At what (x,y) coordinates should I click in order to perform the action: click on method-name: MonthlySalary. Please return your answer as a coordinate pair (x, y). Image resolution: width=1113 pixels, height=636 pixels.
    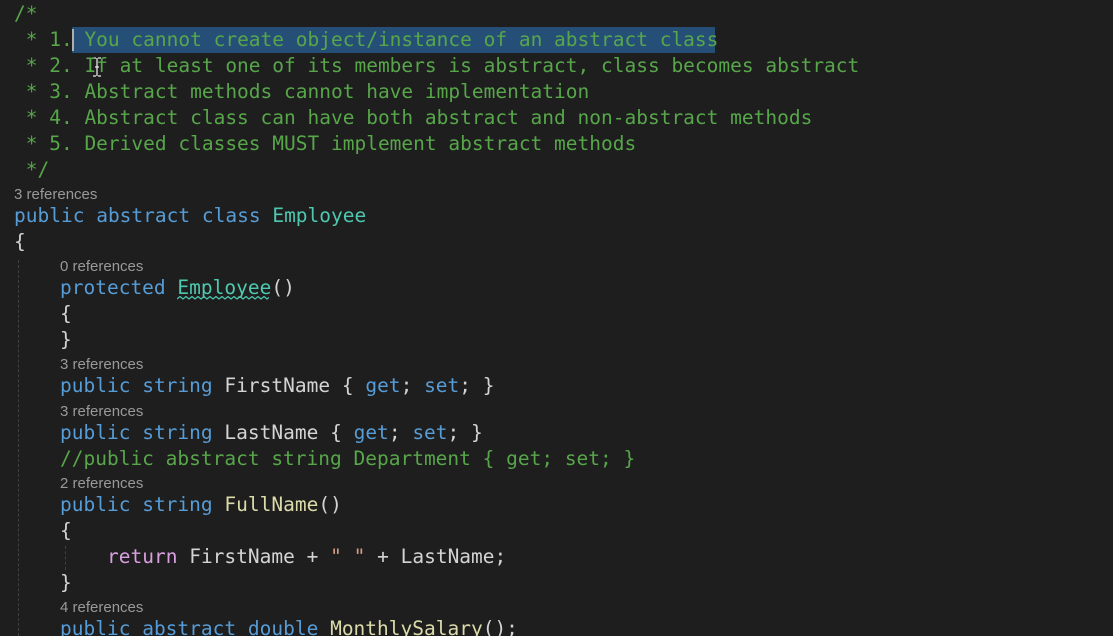
    Looking at the image, I should click on (406, 626).